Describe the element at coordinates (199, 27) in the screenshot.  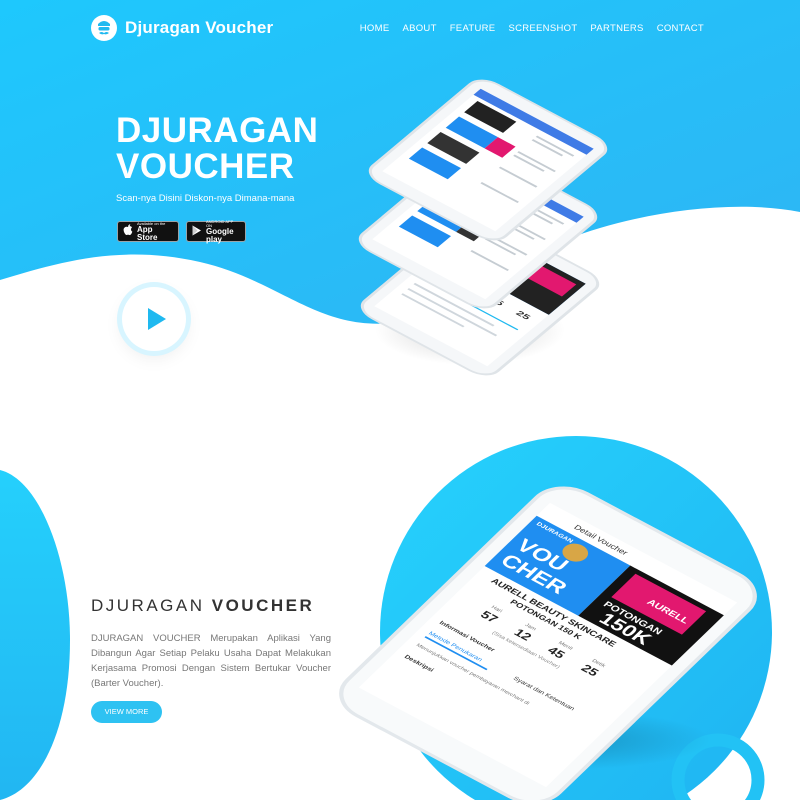
I see `brand-name: Djuragan Voucher` at that location.